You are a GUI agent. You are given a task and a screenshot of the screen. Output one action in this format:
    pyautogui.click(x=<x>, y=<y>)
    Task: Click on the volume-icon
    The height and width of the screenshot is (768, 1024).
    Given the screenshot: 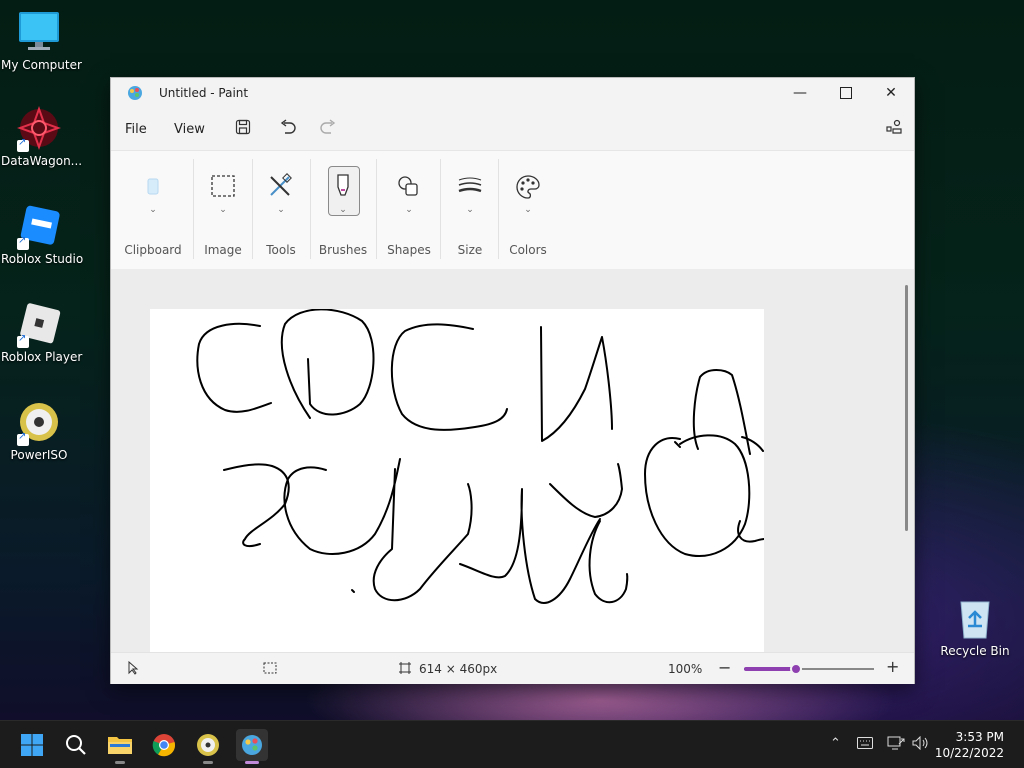 What is the action you would take?
    pyautogui.click(x=921, y=744)
    